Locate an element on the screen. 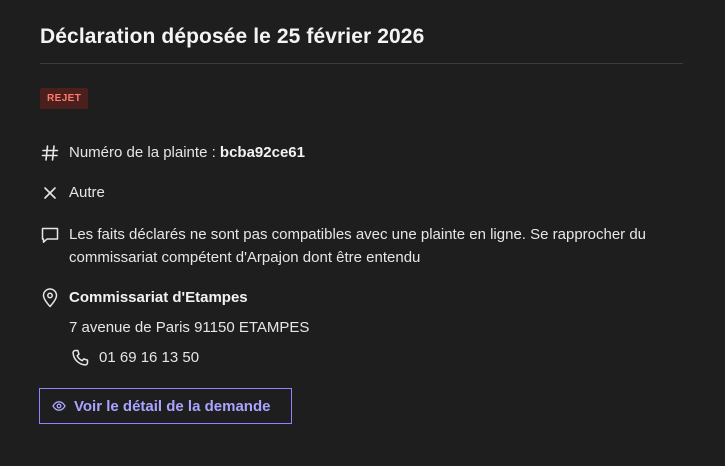  hash-icon is located at coordinates (50, 152).